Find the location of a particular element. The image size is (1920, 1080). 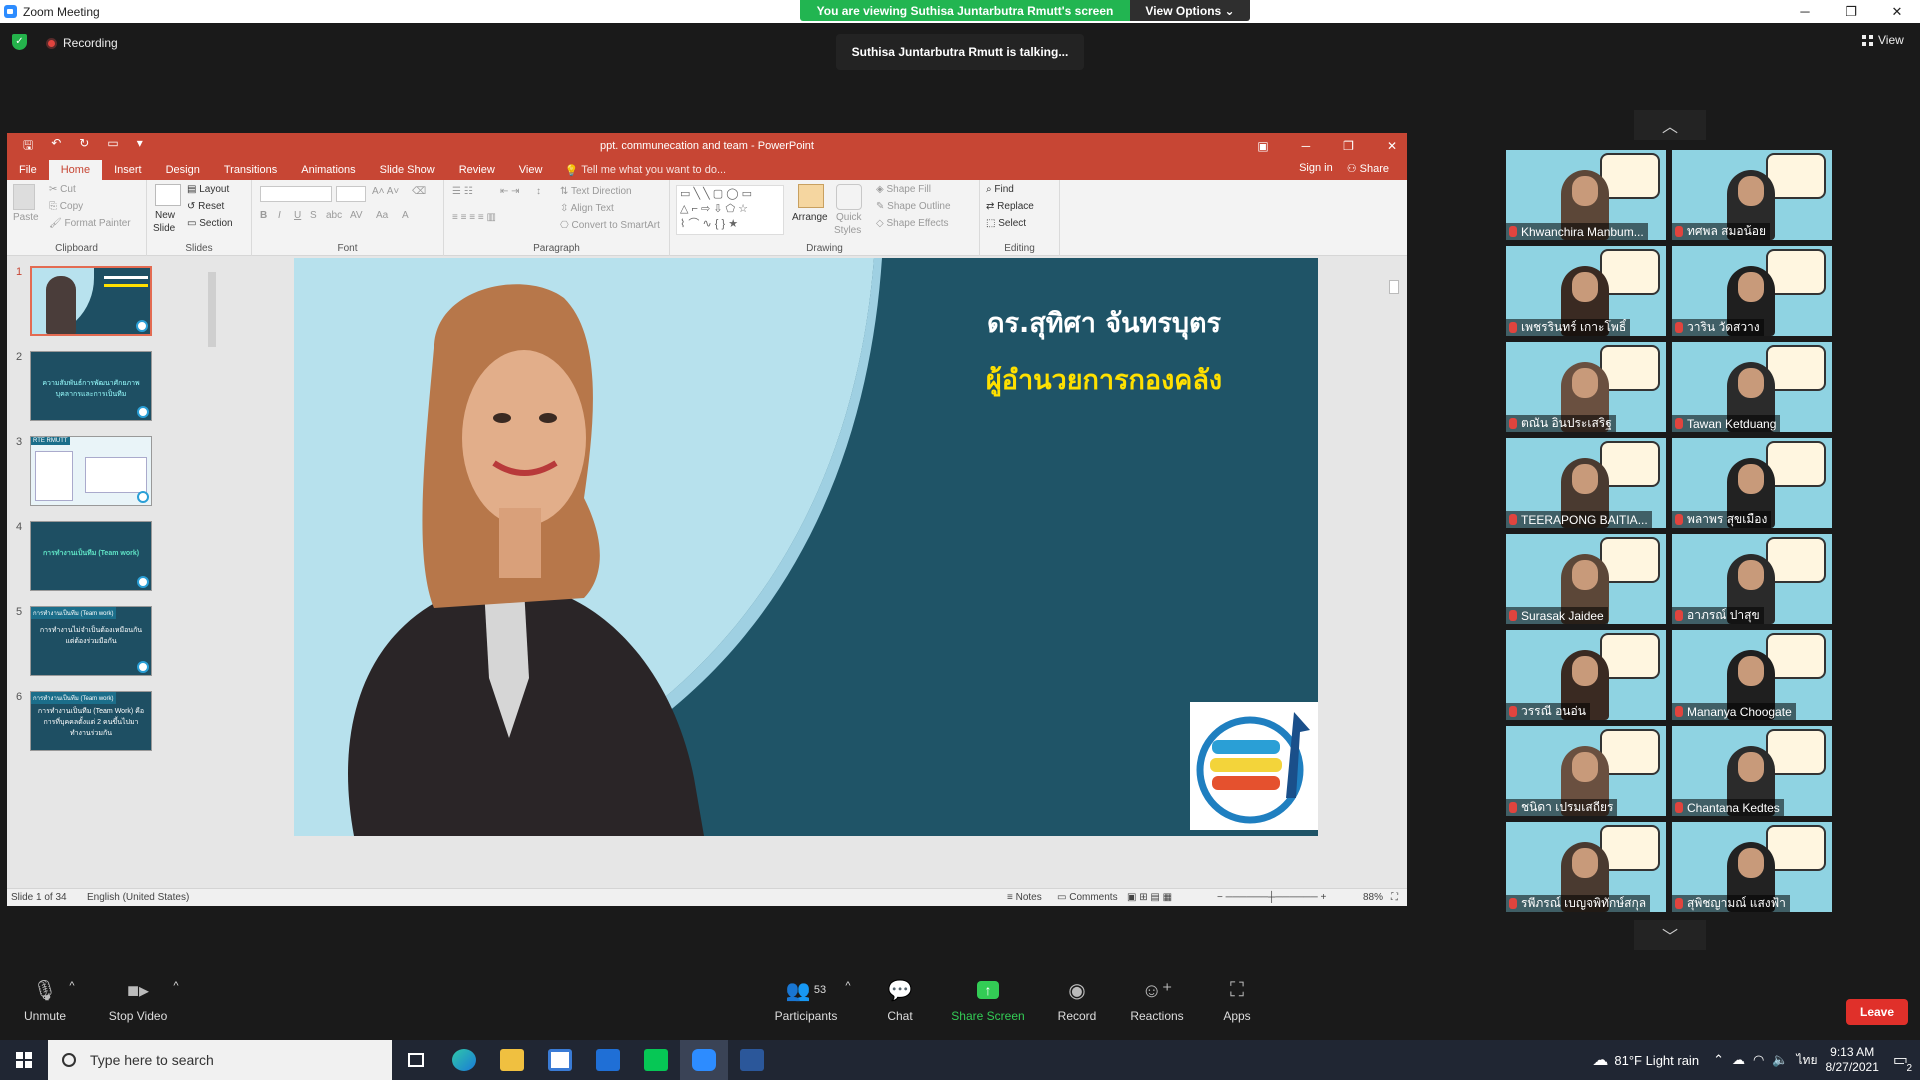

shape-effects-button: ◇ Shape Effects is located at coordinates (912, 223).